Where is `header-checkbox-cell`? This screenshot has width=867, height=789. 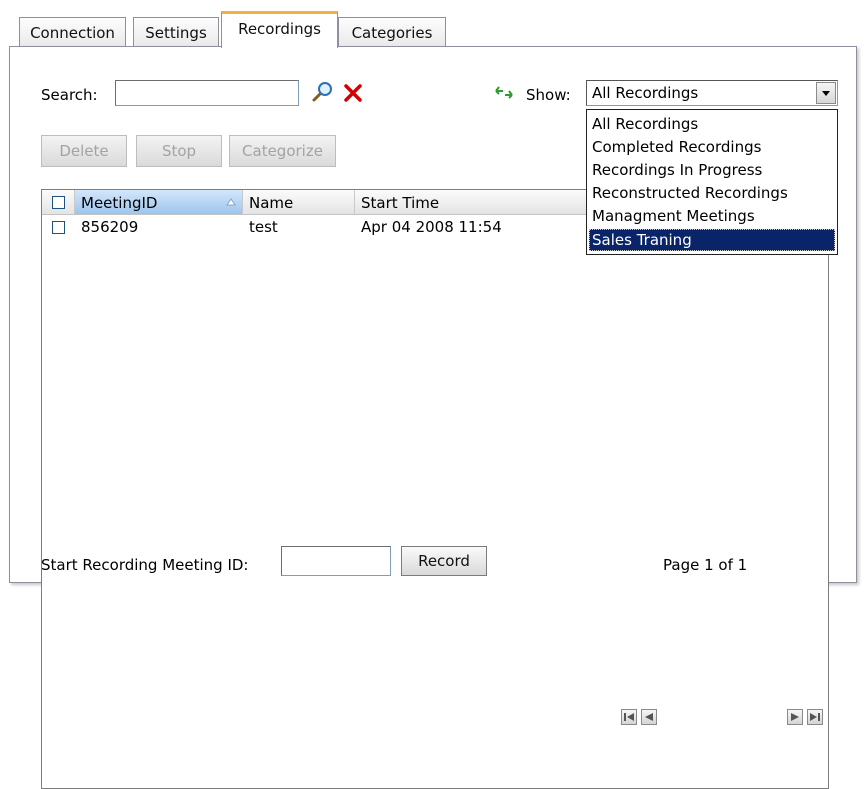 header-checkbox-cell is located at coordinates (58, 202).